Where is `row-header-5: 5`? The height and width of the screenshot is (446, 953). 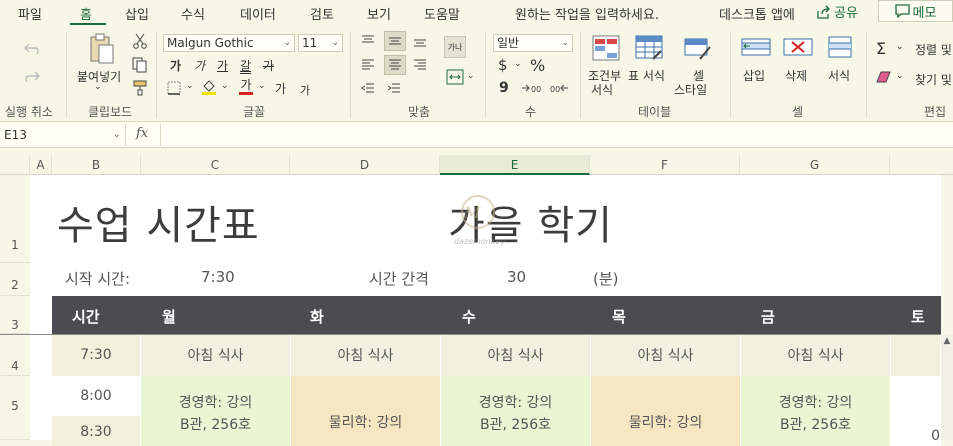
row-header-5: 5 is located at coordinates (15, 408).